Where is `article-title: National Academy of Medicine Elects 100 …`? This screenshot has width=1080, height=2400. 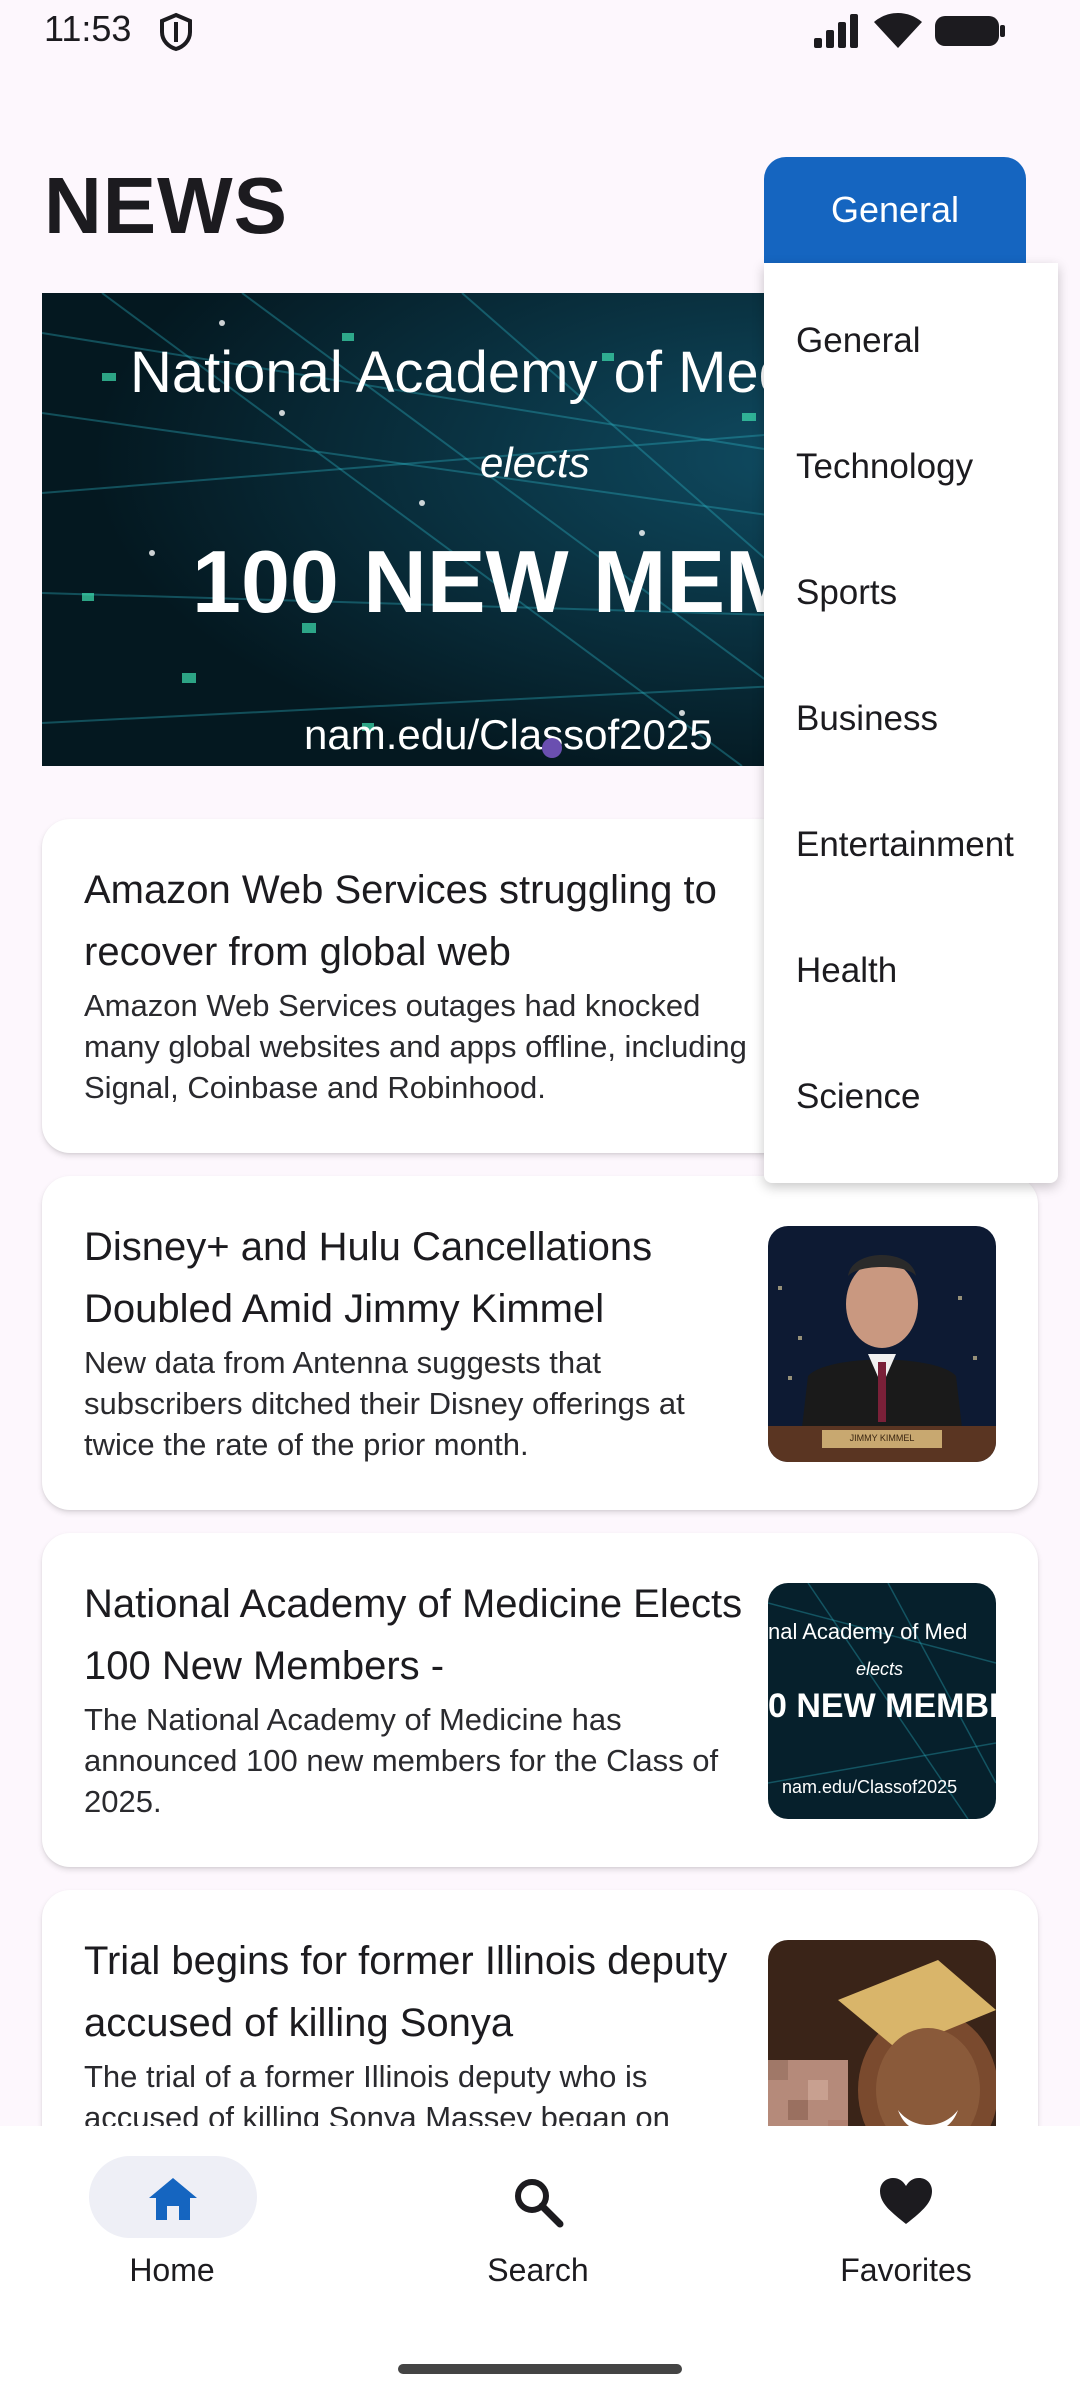
article-title: National Academy of Medicine Elects 100 … is located at coordinates (413, 1635).